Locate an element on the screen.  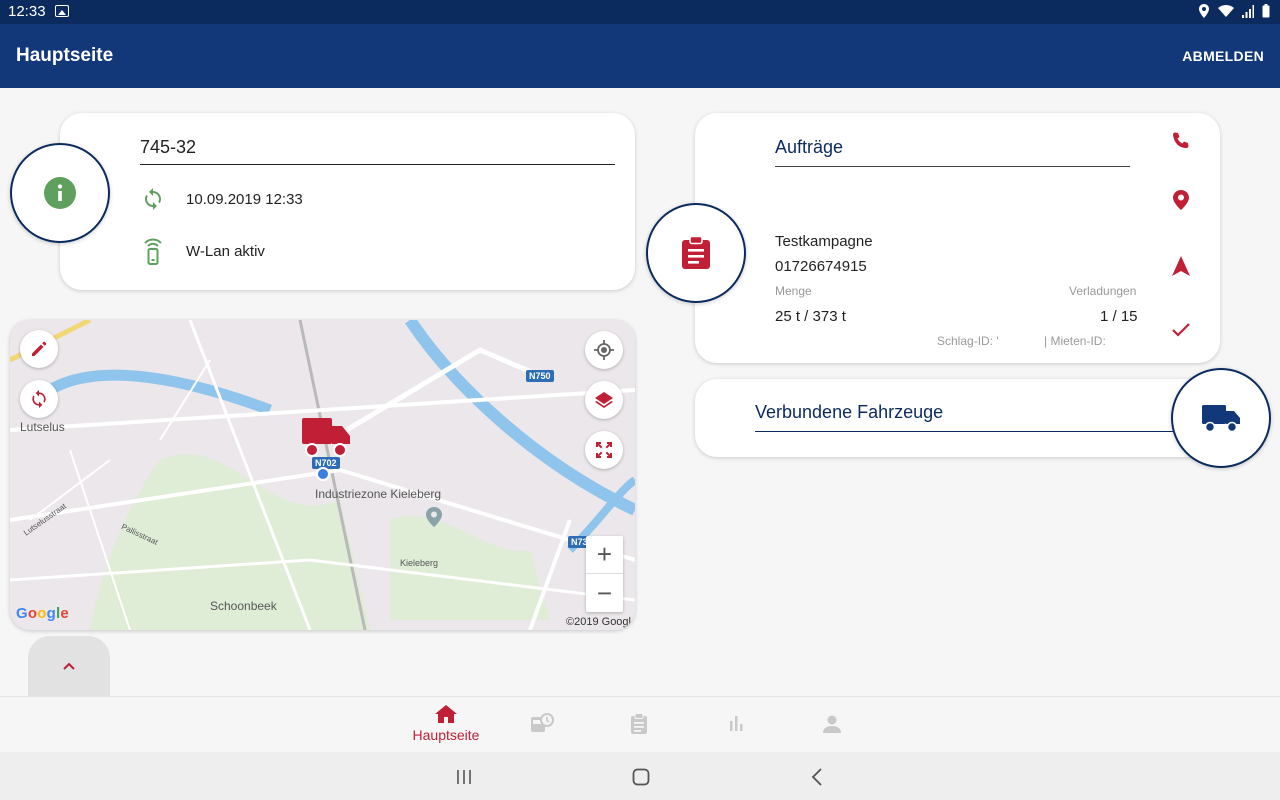
pencil-icon is located at coordinates (39, 348).